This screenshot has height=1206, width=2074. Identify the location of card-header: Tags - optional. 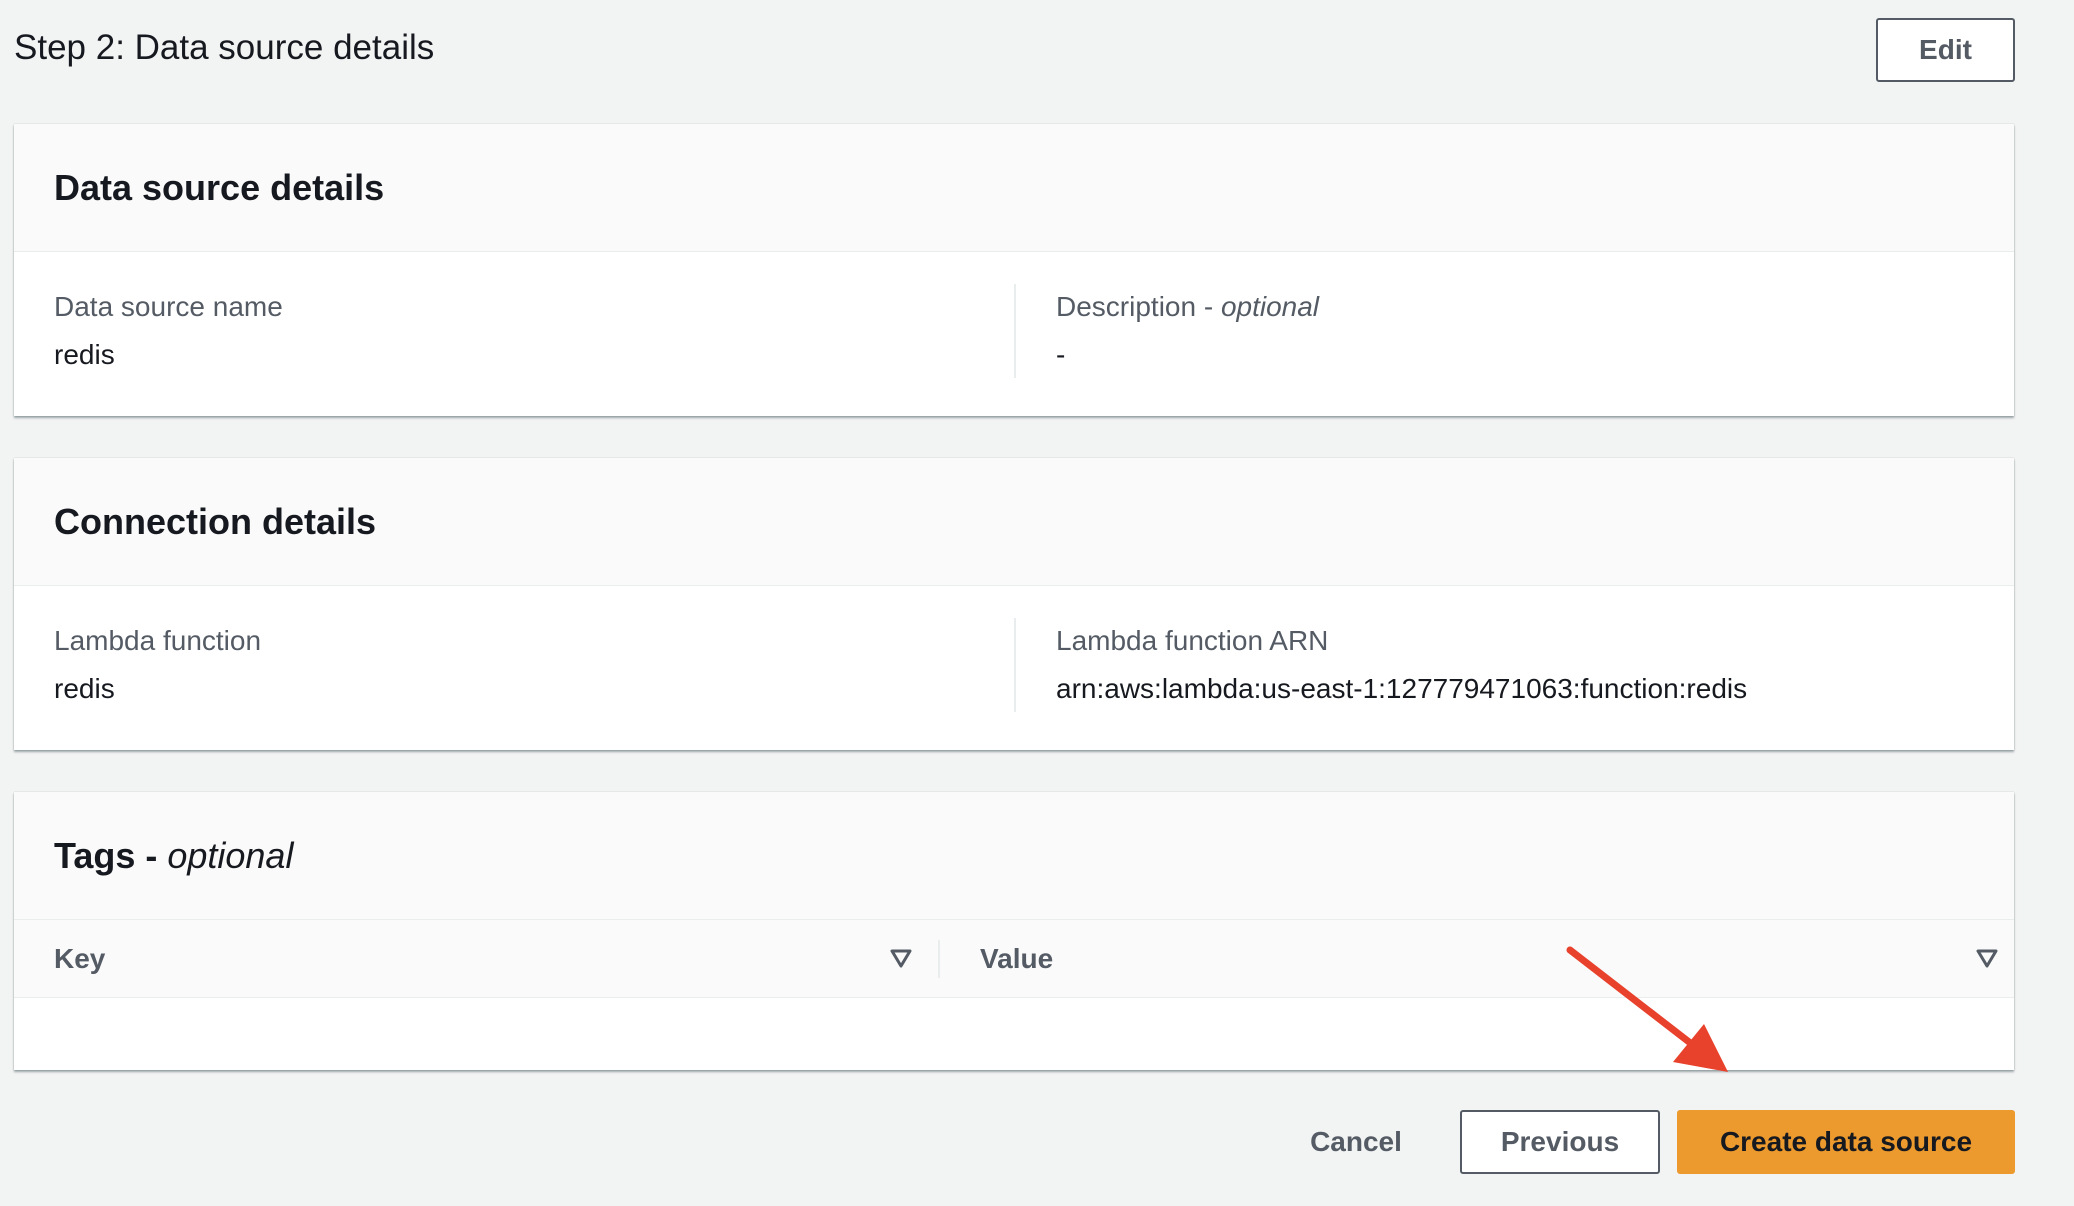
(1014, 856).